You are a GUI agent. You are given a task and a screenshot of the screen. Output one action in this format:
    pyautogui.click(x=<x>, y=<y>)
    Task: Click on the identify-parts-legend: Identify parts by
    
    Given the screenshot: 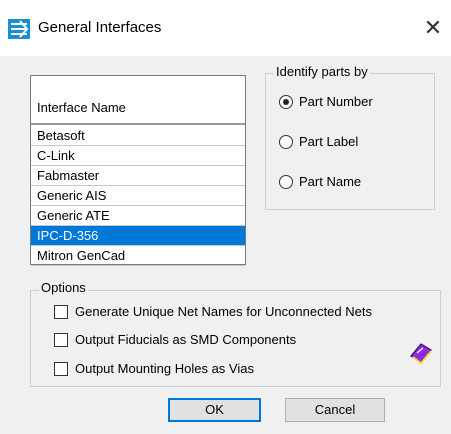 What is the action you would take?
    pyautogui.click(x=322, y=71)
    